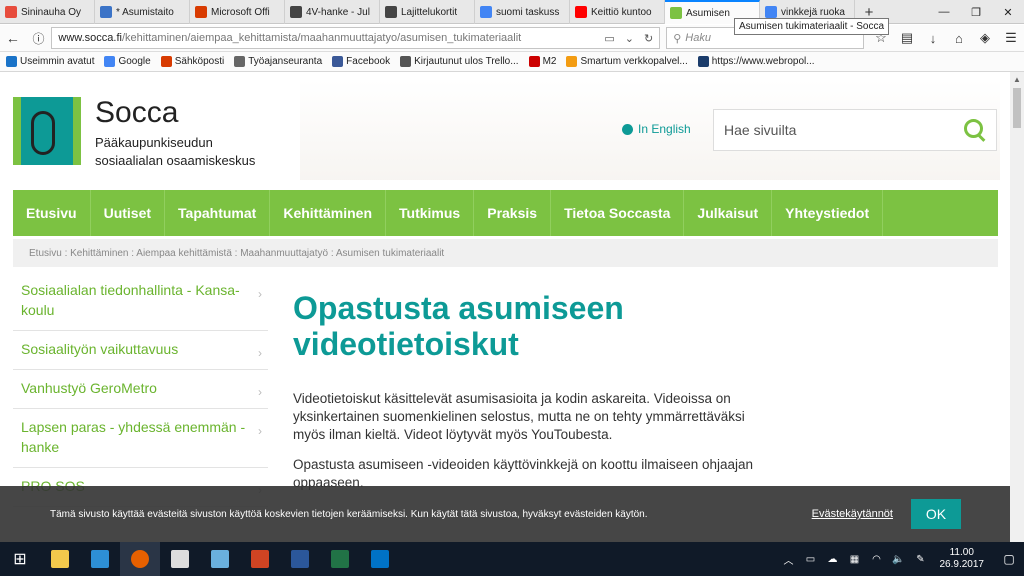  I want to click on cookie-ok-button: OK, so click(936, 514).